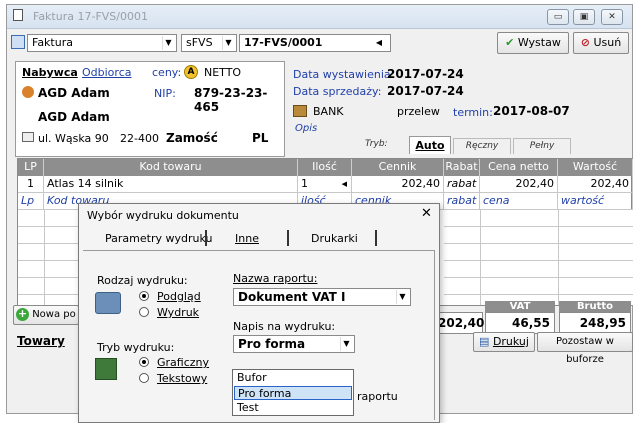 The height and width of the screenshot is (423, 637). Describe the element at coordinates (90, 16) in the screenshot. I see `window-title: Faktura 17-FVS/0001` at that location.